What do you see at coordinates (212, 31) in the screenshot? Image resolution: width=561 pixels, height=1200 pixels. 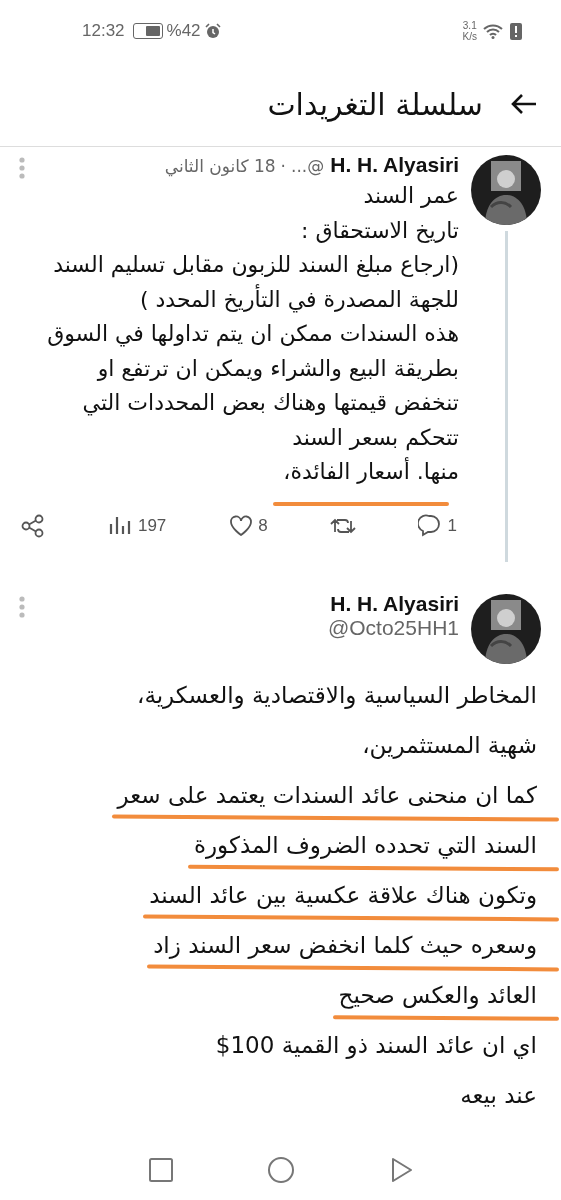 I see `alarm-icon` at bounding box center [212, 31].